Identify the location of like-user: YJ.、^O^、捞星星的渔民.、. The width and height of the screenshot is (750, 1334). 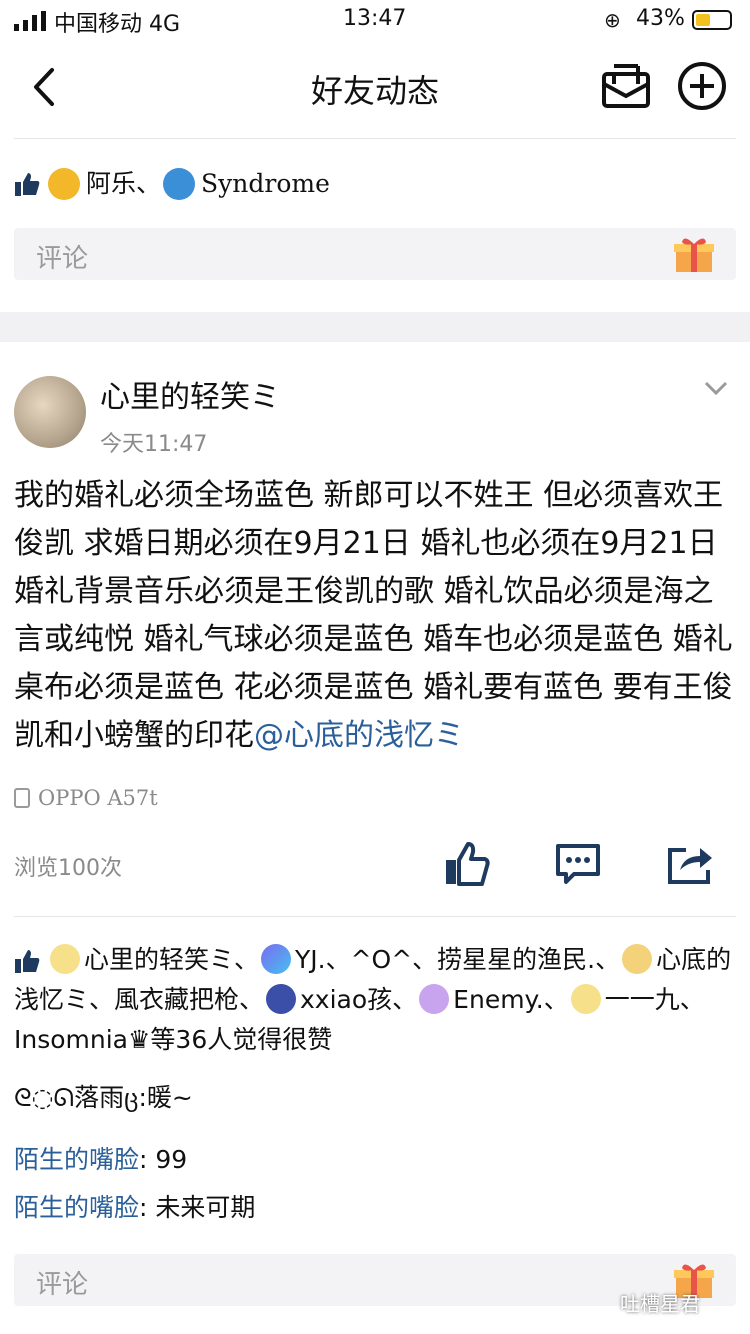
(457, 959).